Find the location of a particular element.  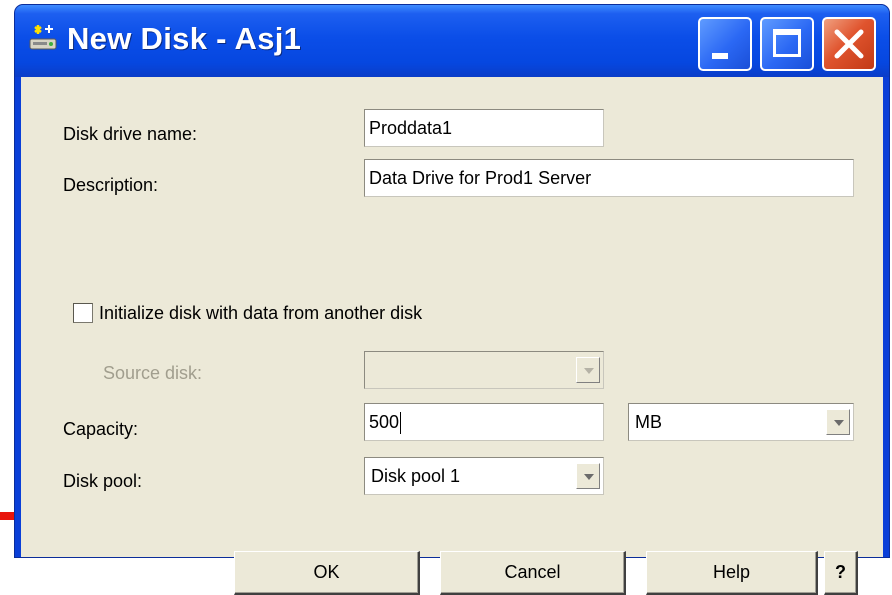

titlebar: New Disk - Asj1 is located at coordinates (452, 41).